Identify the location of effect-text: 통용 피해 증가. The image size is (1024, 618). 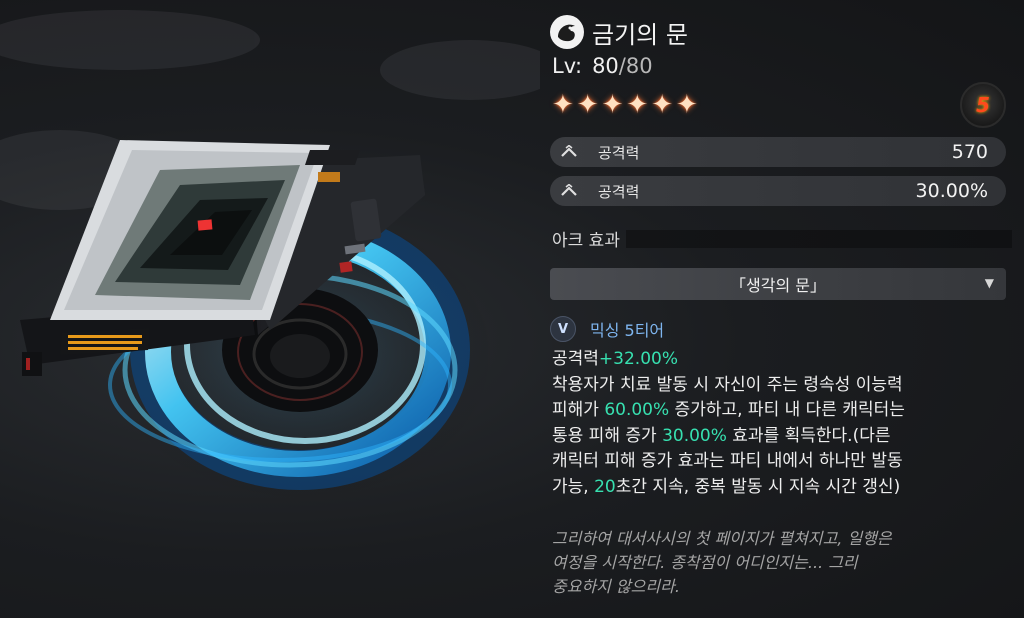
(607, 435).